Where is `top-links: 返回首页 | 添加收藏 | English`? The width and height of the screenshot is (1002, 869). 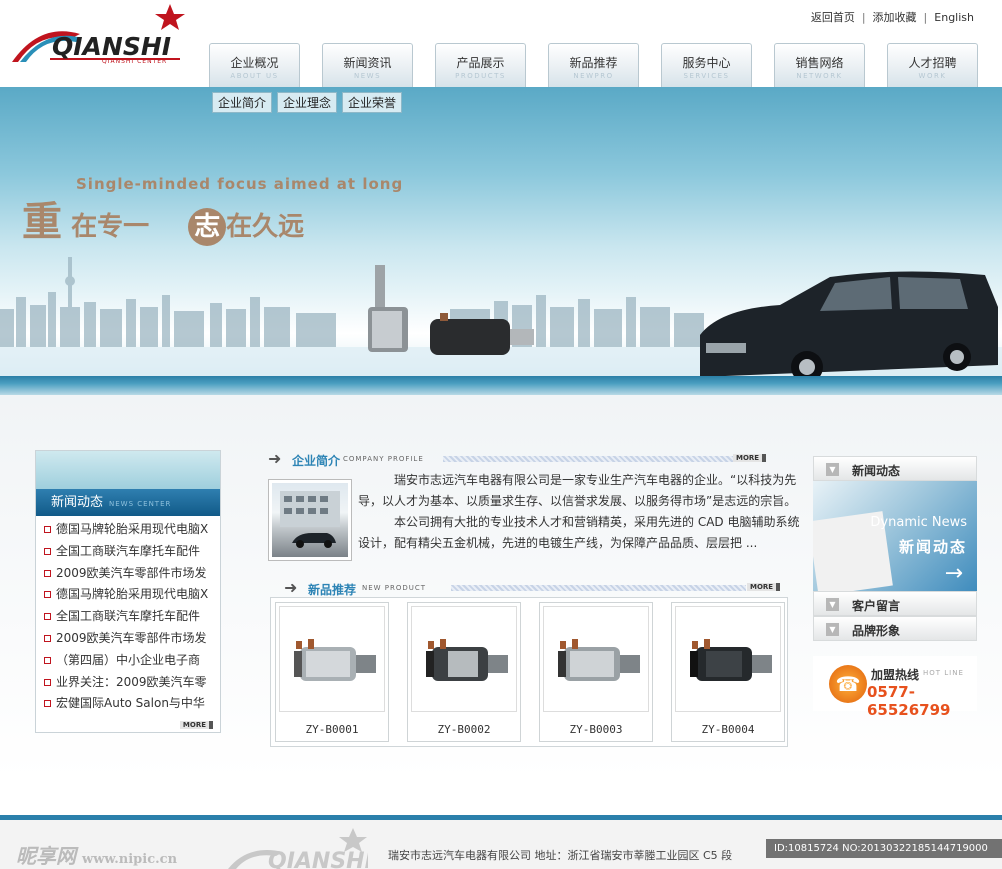 top-links: 返回首页 | 添加收藏 | English is located at coordinates (892, 17).